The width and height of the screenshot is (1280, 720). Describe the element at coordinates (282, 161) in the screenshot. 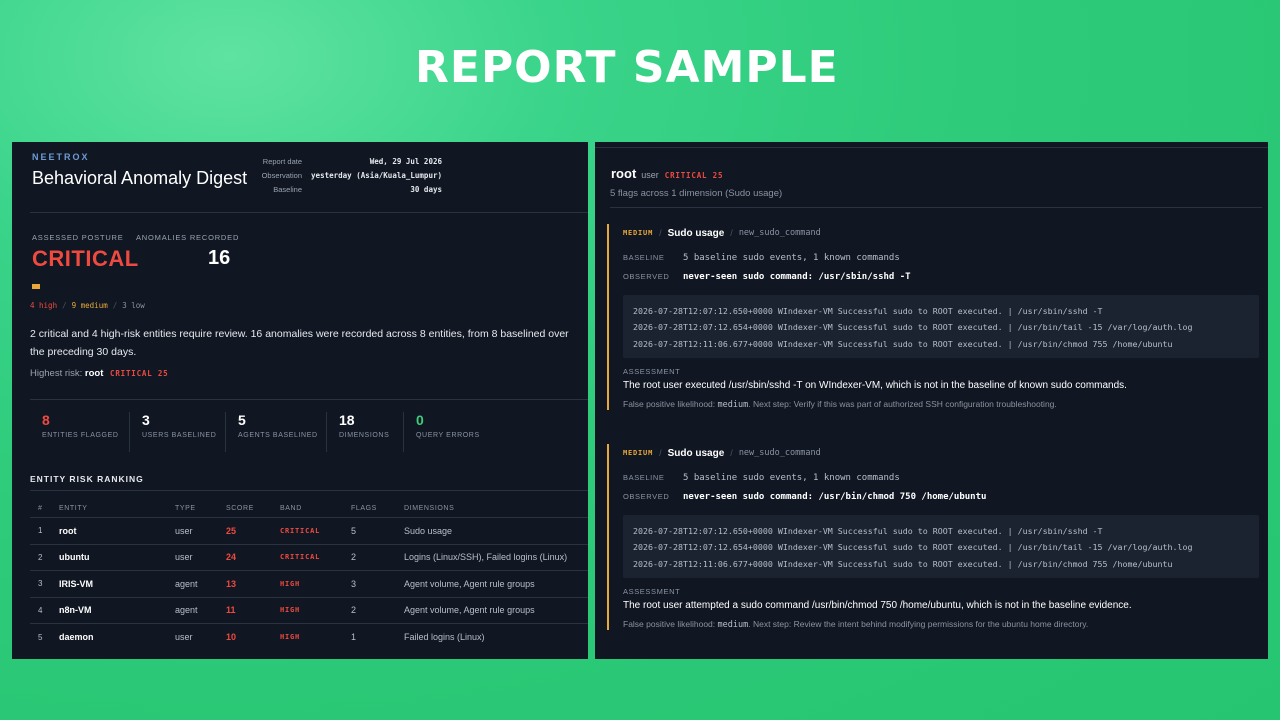

I see `meta-label: Report date` at that location.